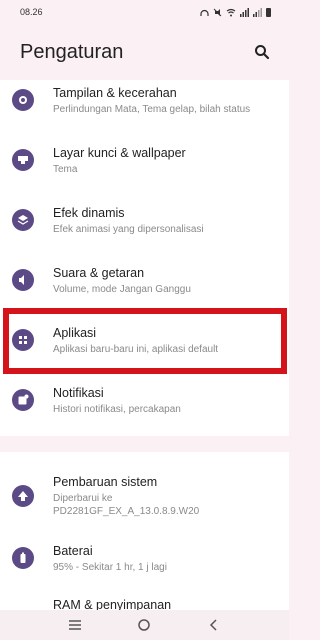 The width and height of the screenshot is (320, 640). What do you see at coordinates (217, 12) in the screenshot?
I see `silent-icon` at bounding box center [217, 12].